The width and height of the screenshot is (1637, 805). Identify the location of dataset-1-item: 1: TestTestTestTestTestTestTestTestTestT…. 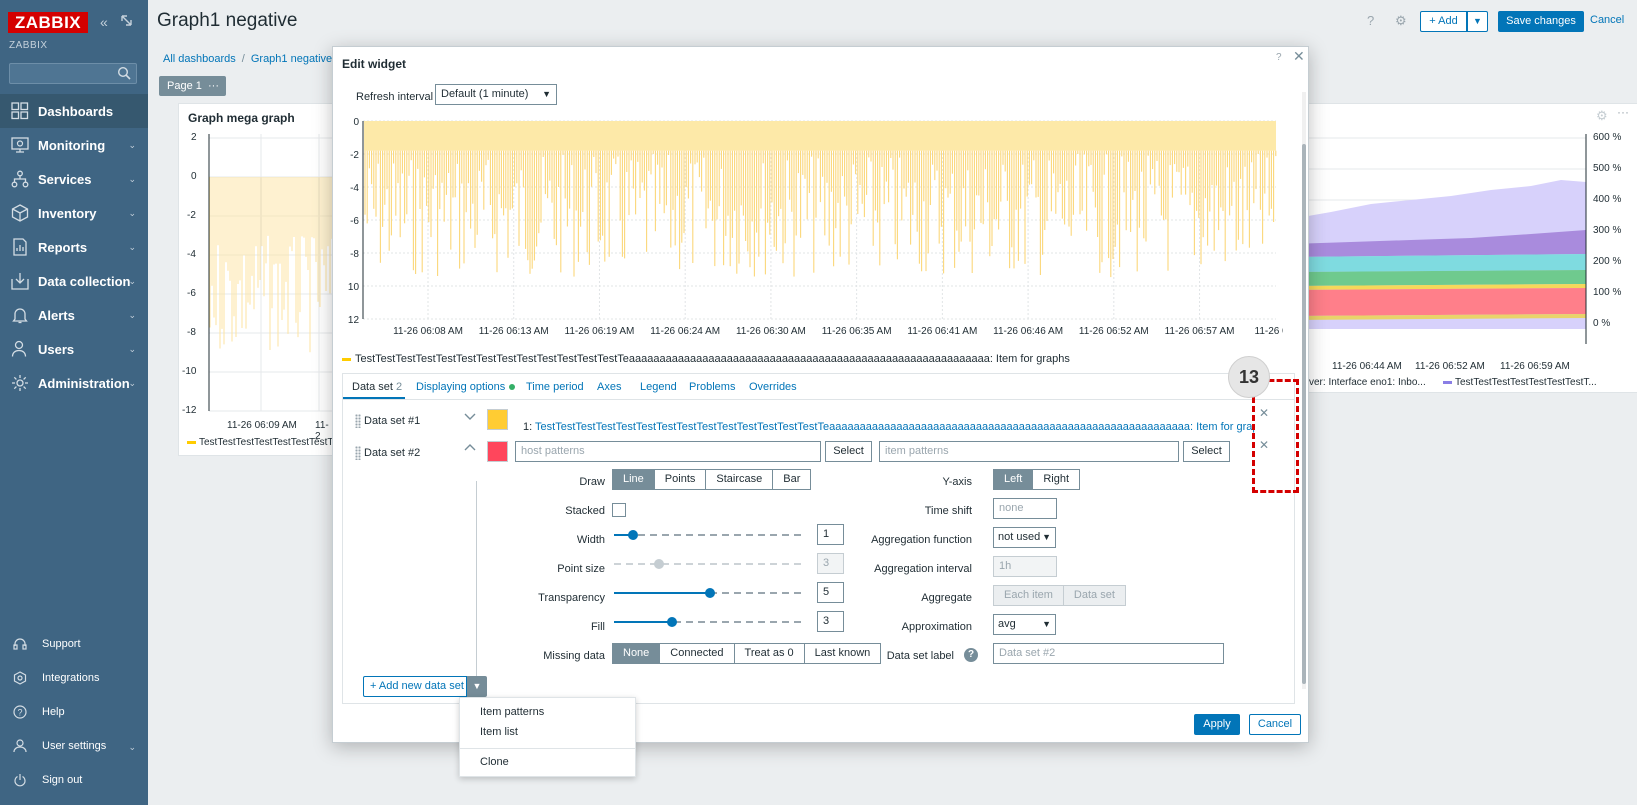
(889, 427).